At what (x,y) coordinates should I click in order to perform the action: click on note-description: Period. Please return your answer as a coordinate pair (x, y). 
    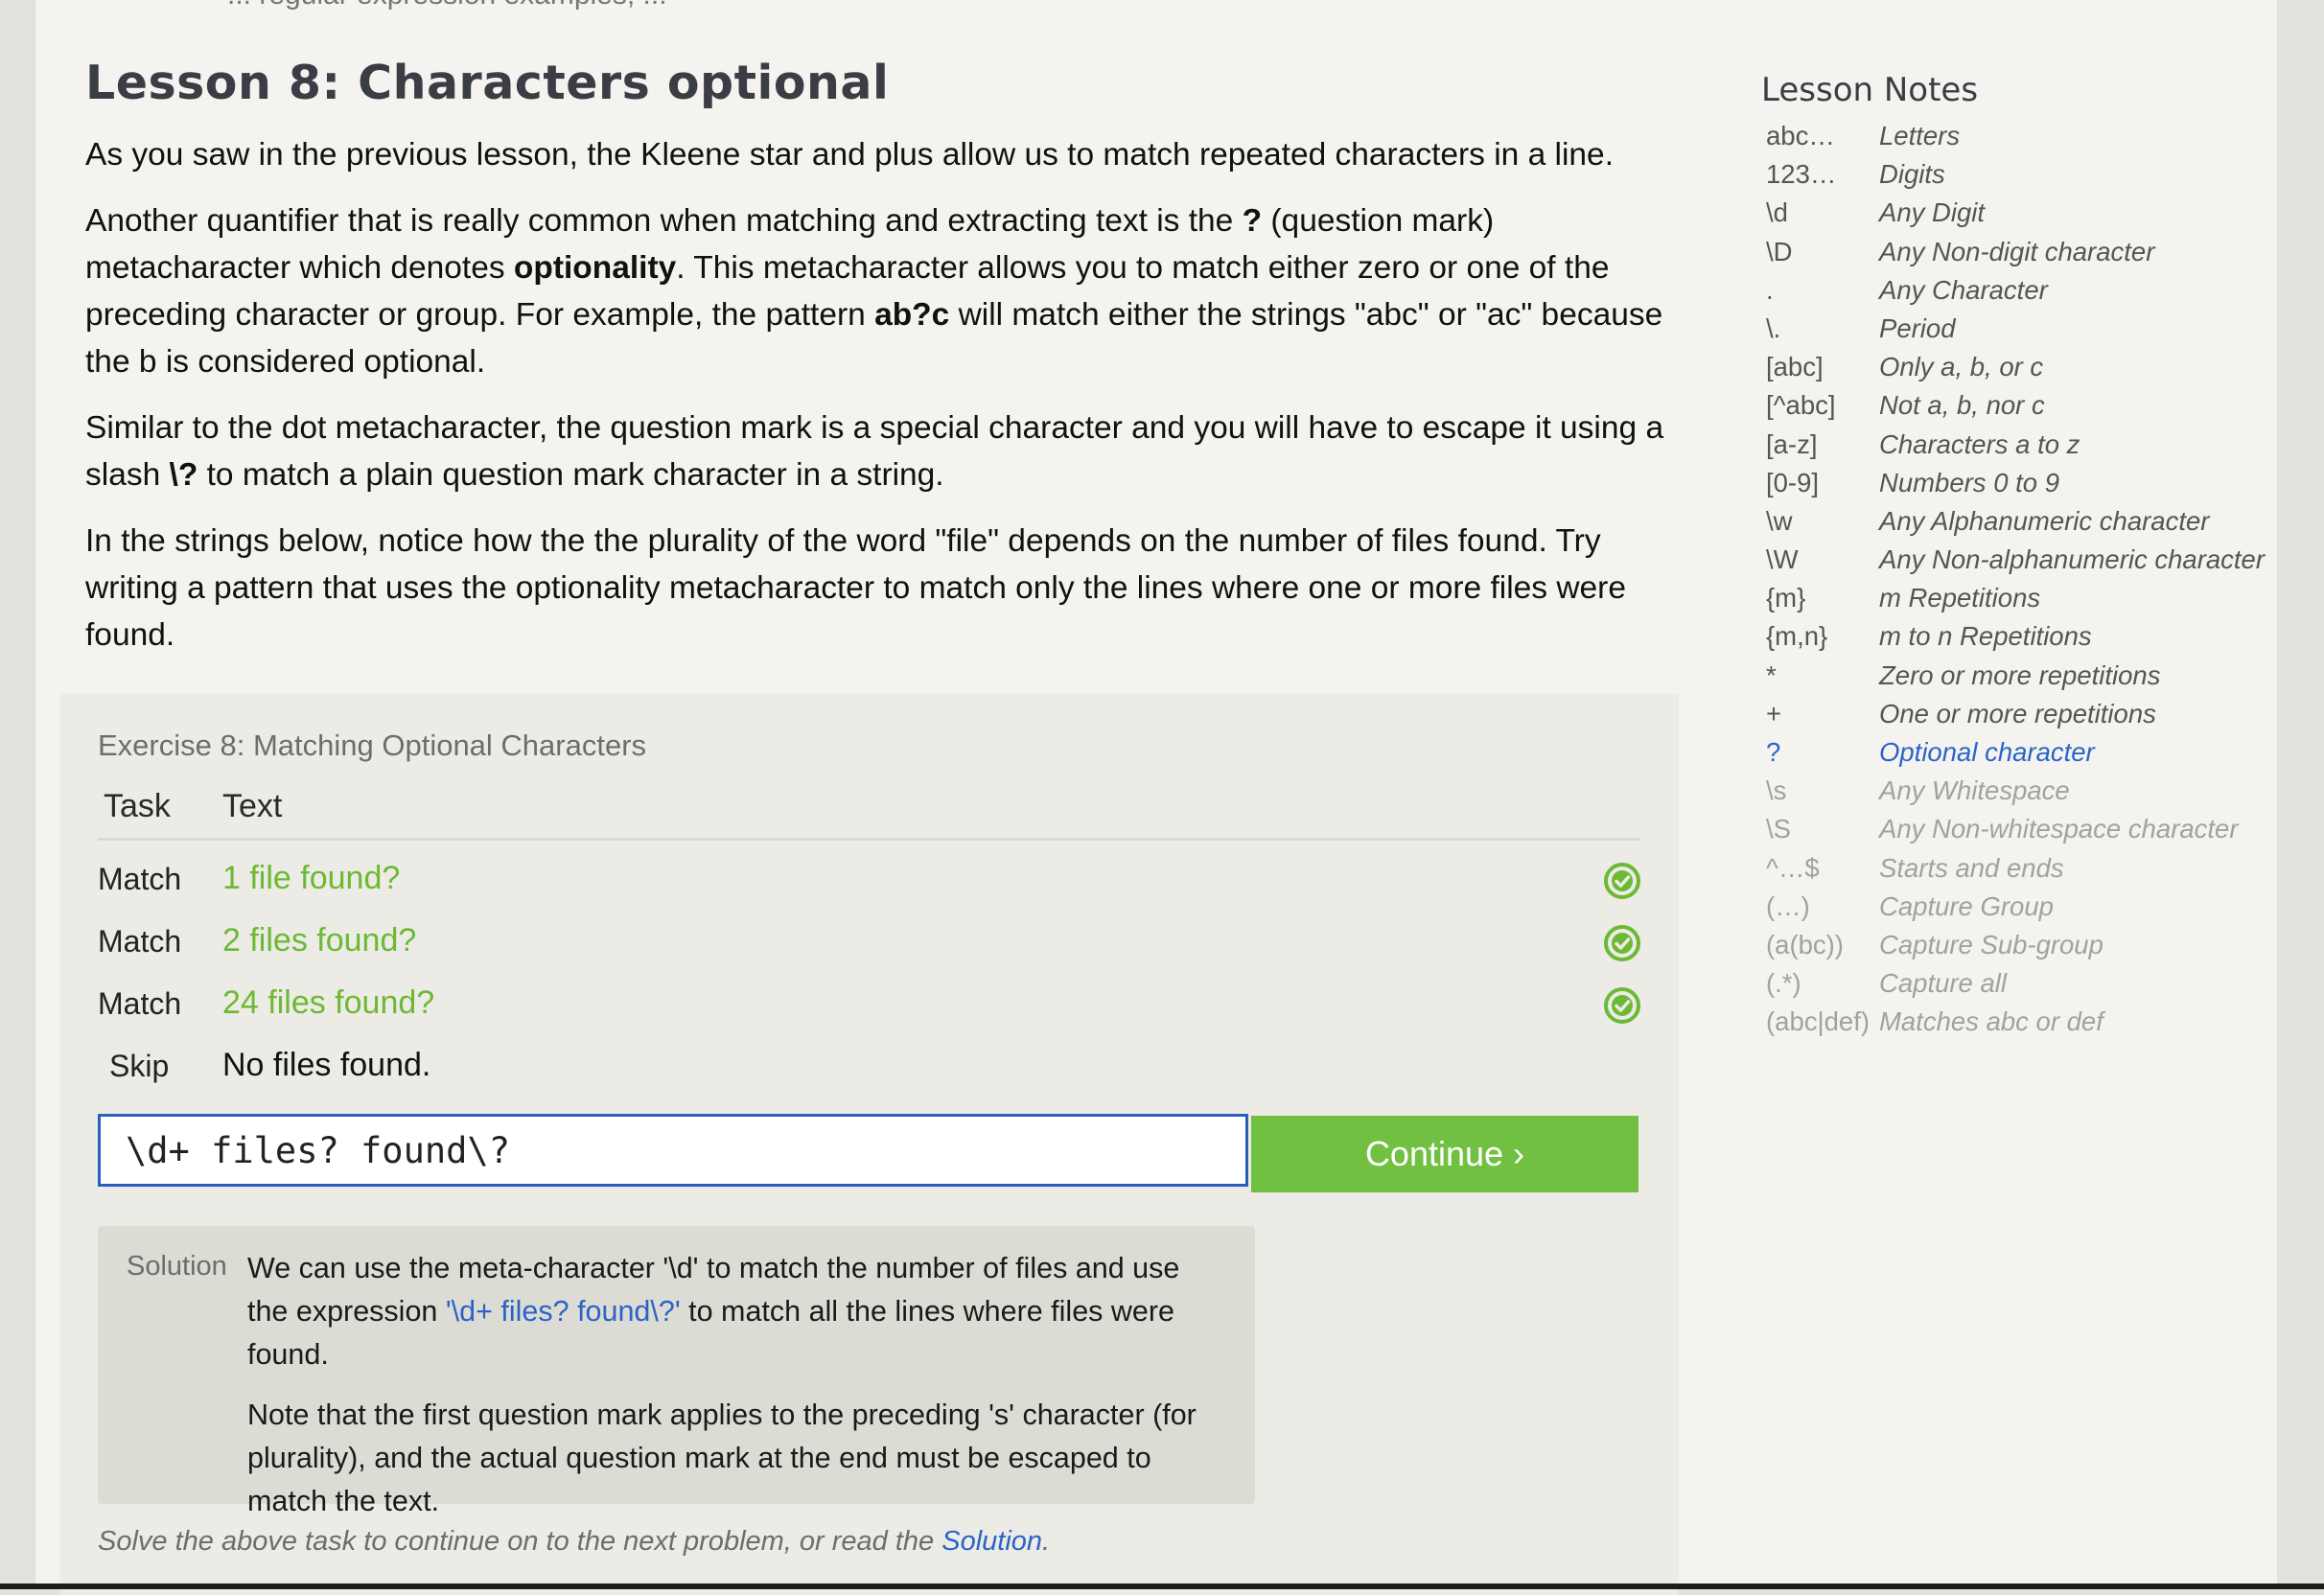
    Looking at the image, I should click on (1917, 328).